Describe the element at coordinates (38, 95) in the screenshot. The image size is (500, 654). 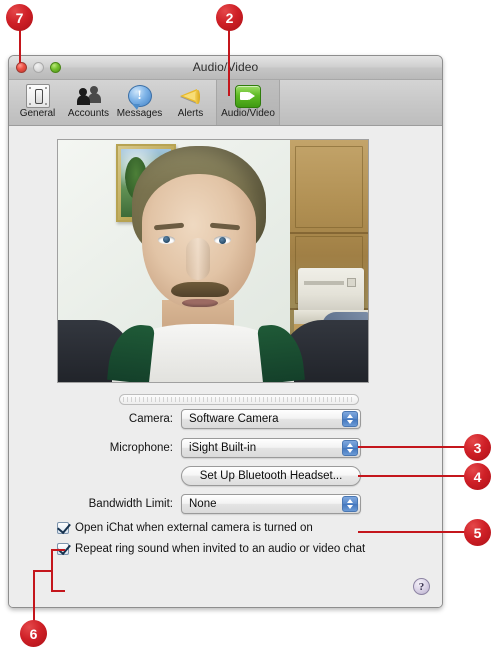
I see `general-icon` at that location.